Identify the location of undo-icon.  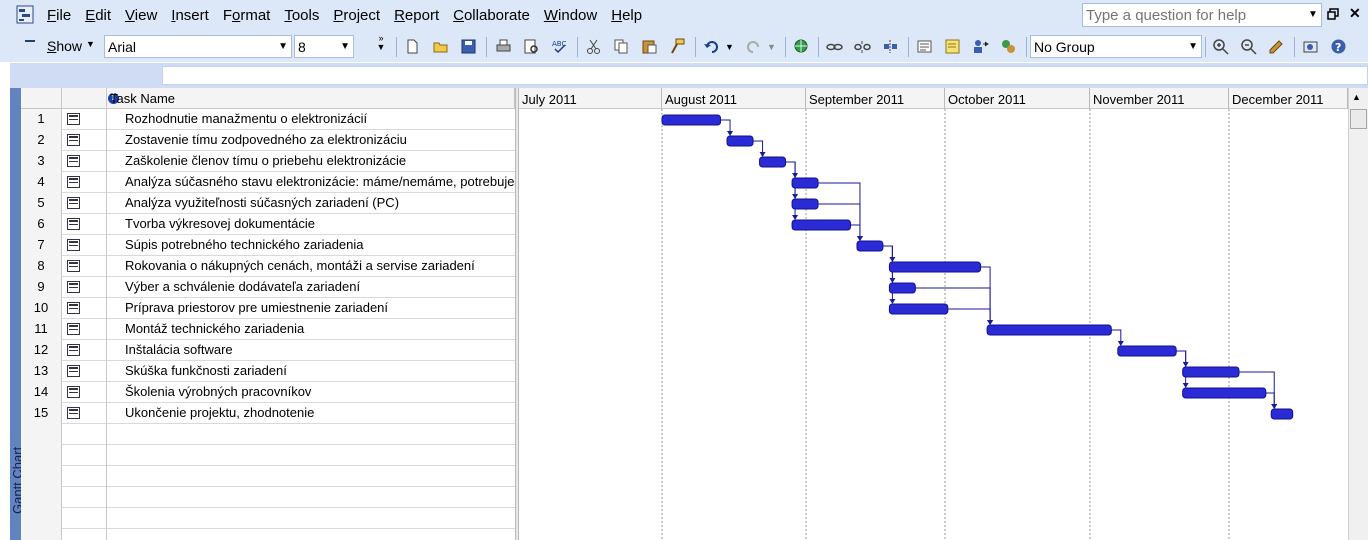
(711, 46).